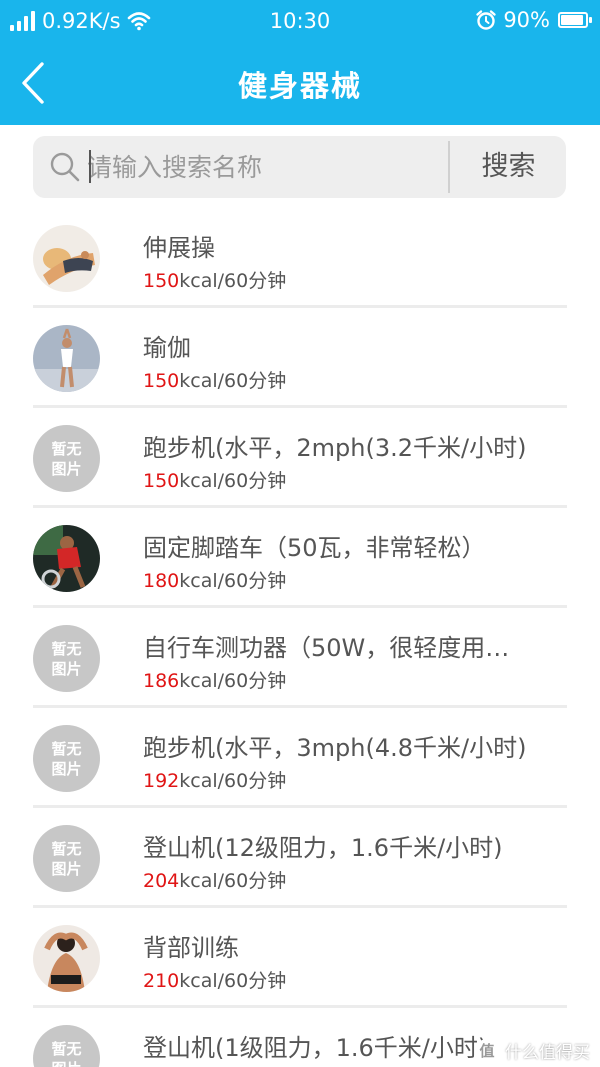 The image size is (600, 1067). I want to click on list-item: 暂无 图片 跑步机(水平，2mph(3.2千米/小时) 150kcal/60分钟, so click(300, 458).